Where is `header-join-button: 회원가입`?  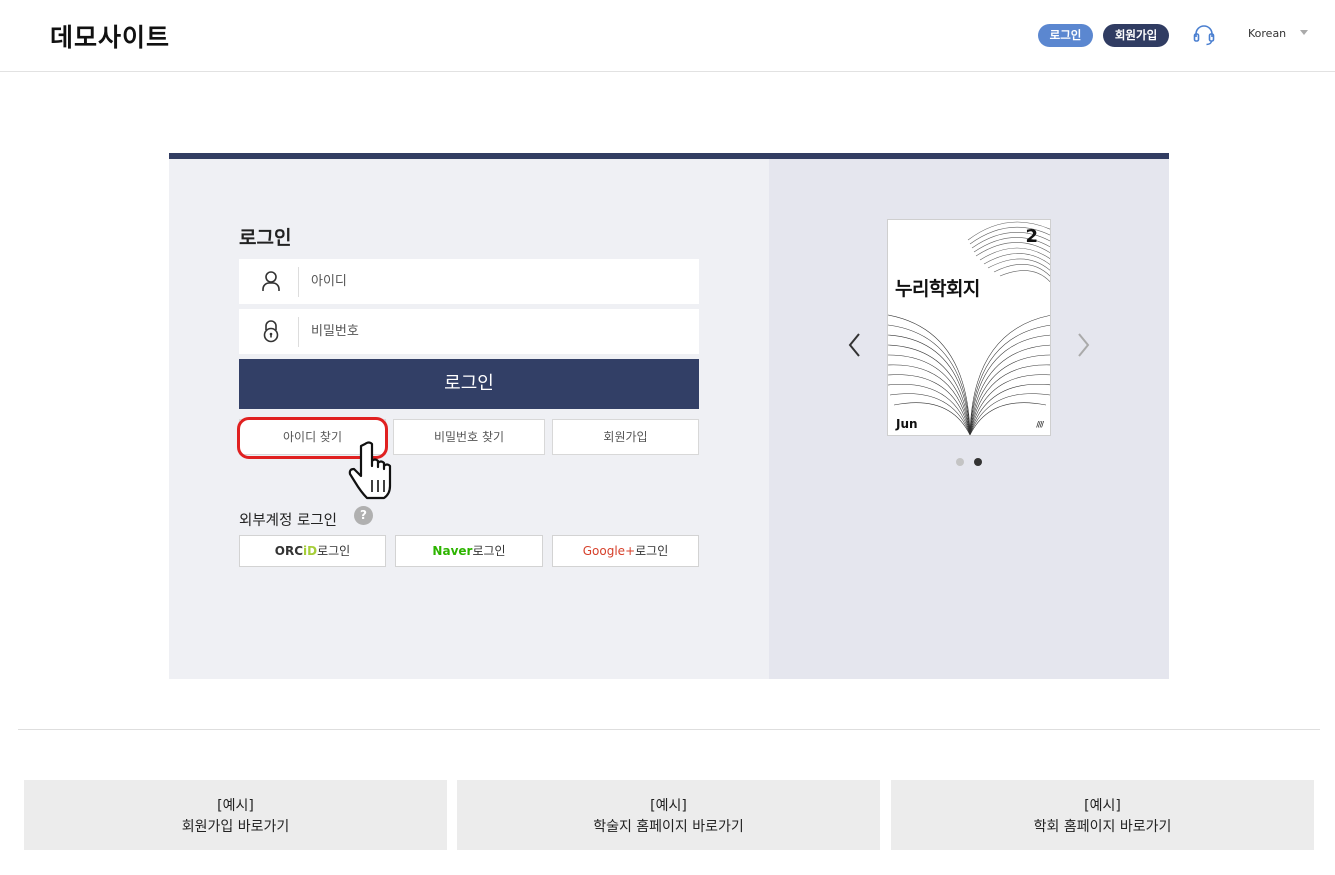 header-join-button: 회원가입 is located at coordinates (1136, 35).